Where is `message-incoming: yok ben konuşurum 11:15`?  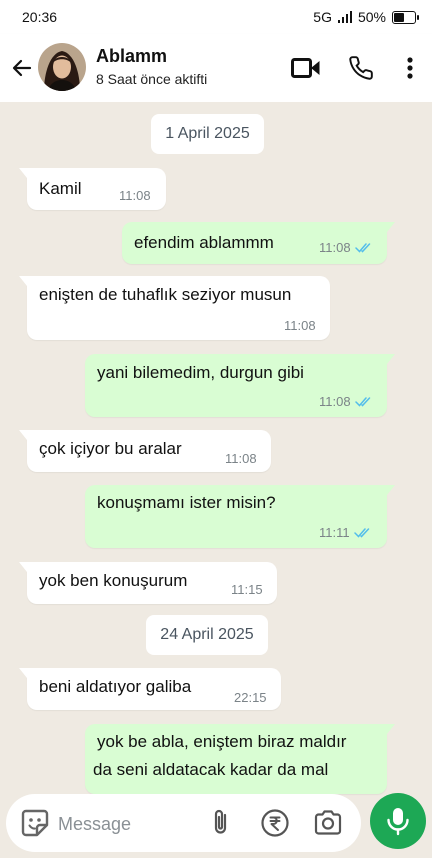 message-incoming: yok ben konuşurum 11:15 is located at coordinates (148, 583).